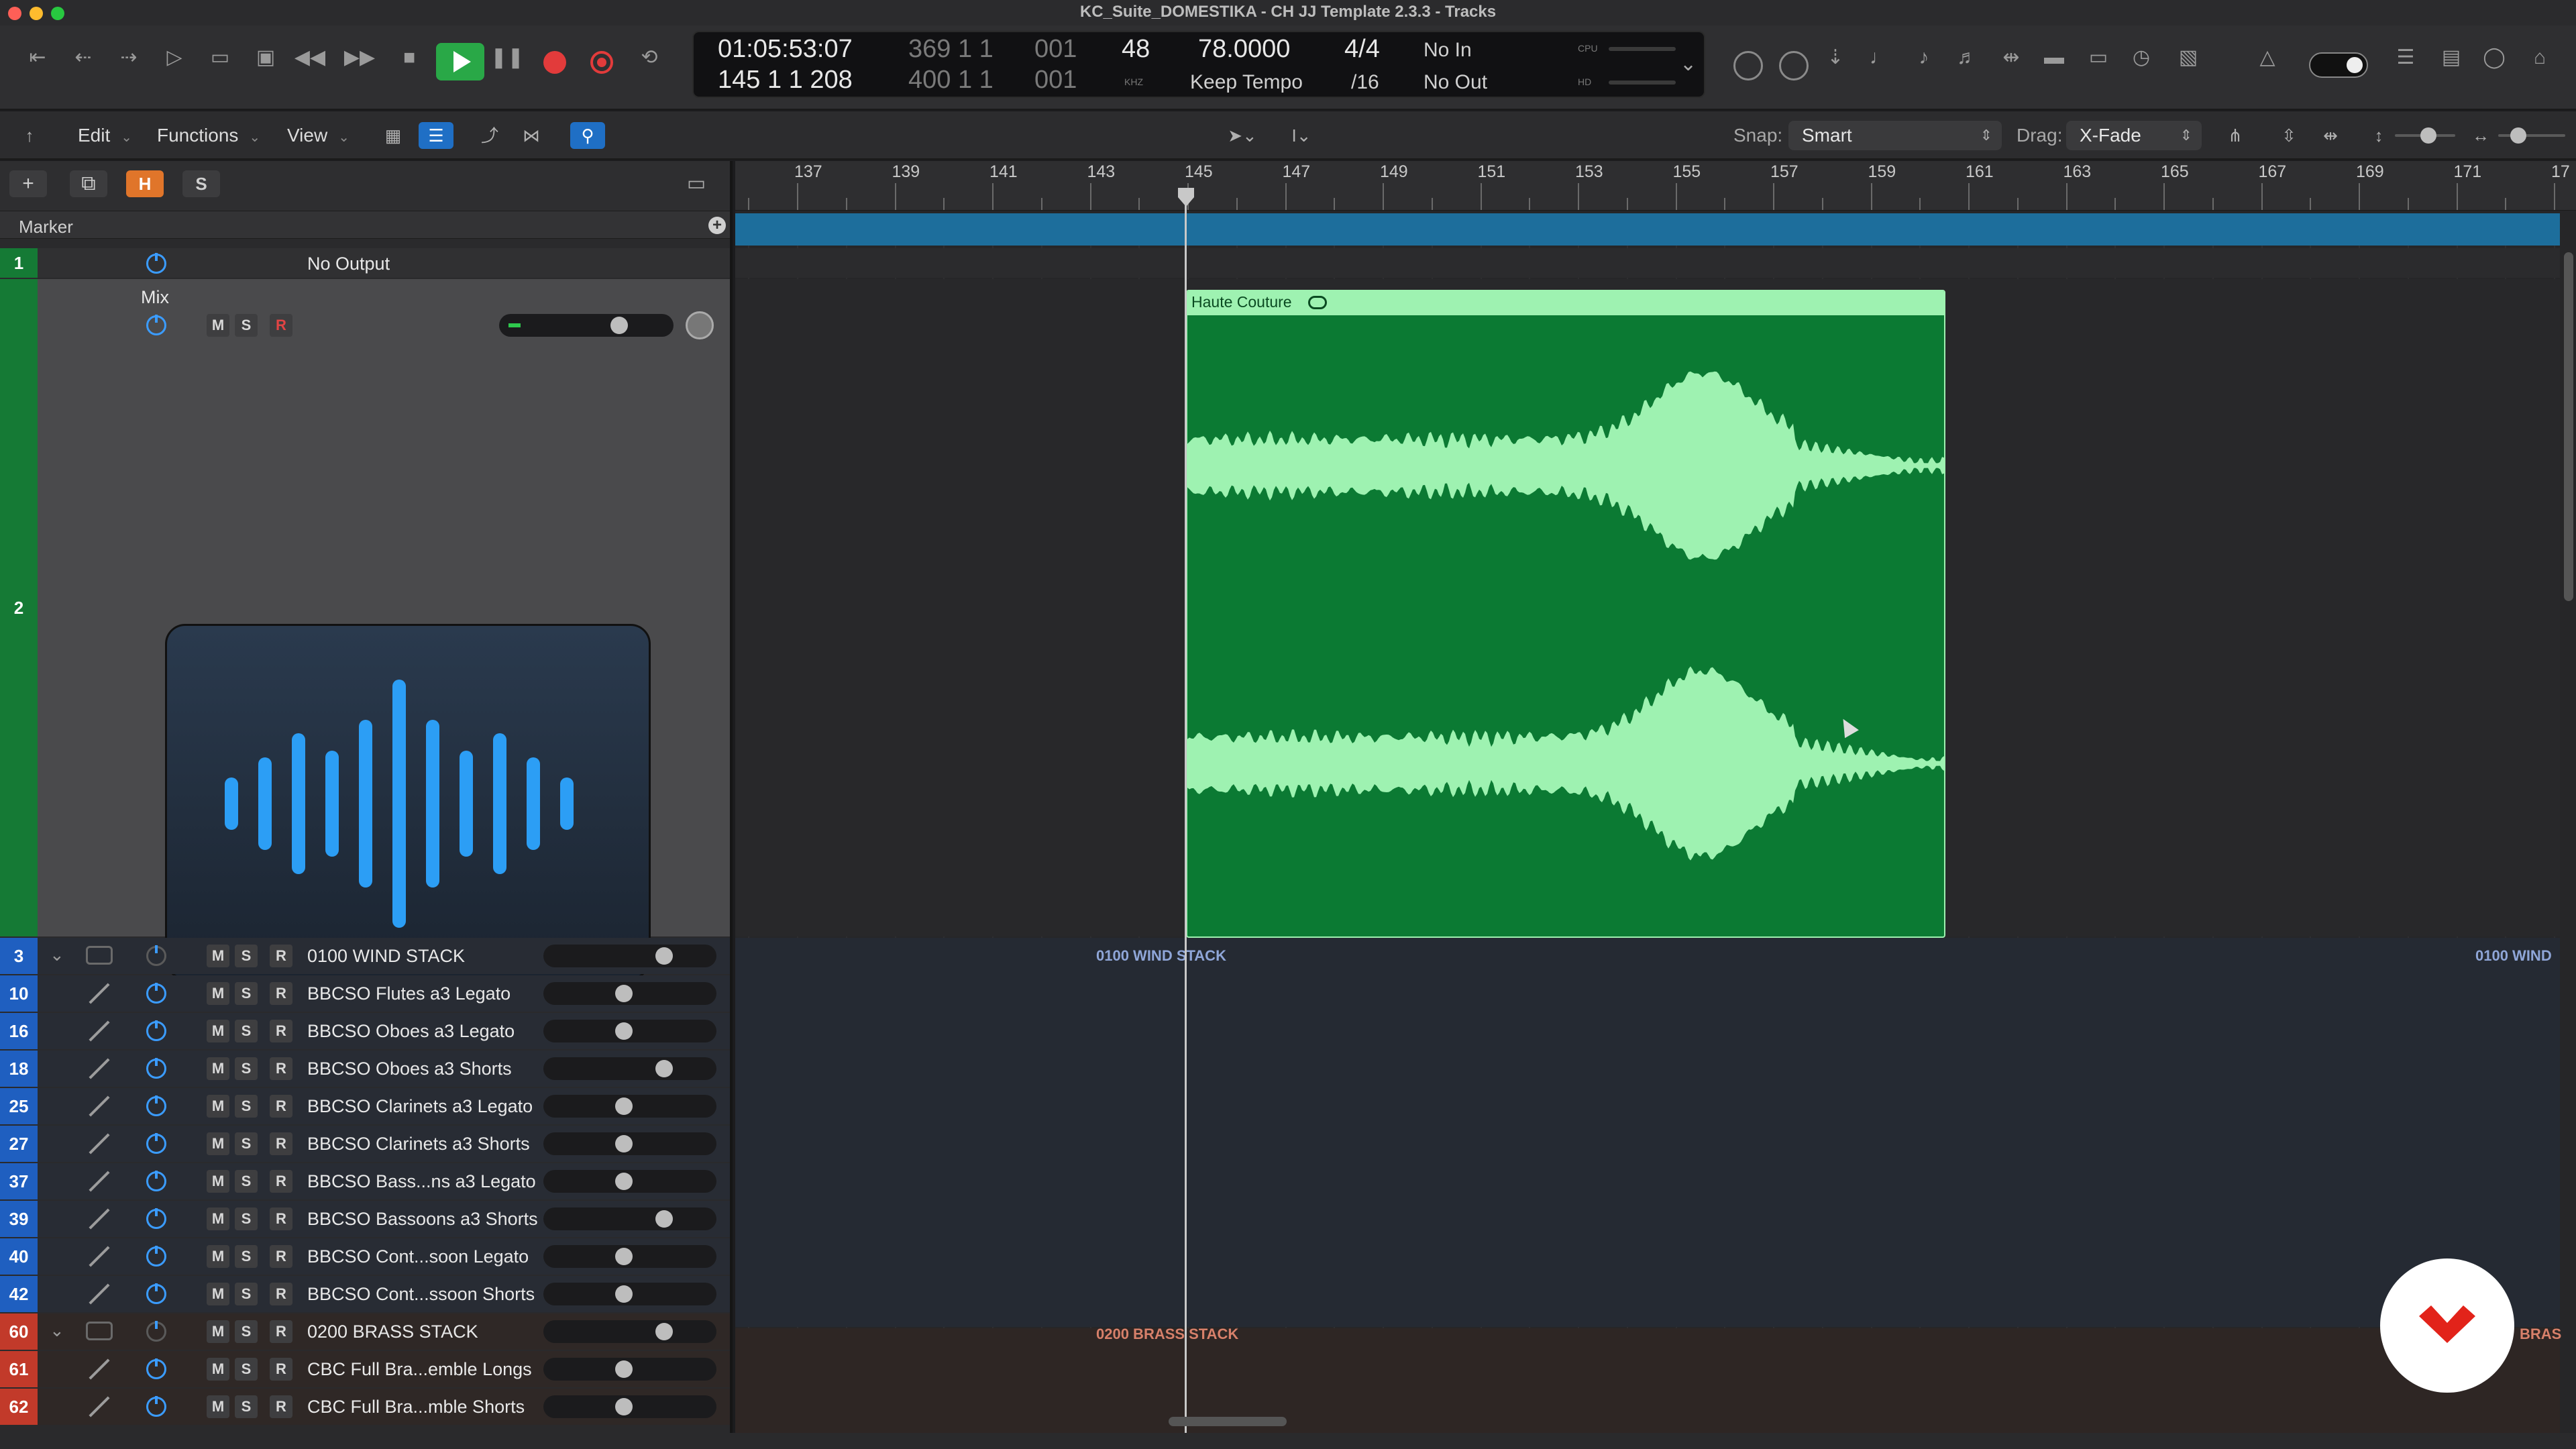 The image size is (2576, 1449). What do you see at coordinates (208, 135) in the screenshot?
I see `functions-menu: Functions ⌄` at bounding box center [208, 135].